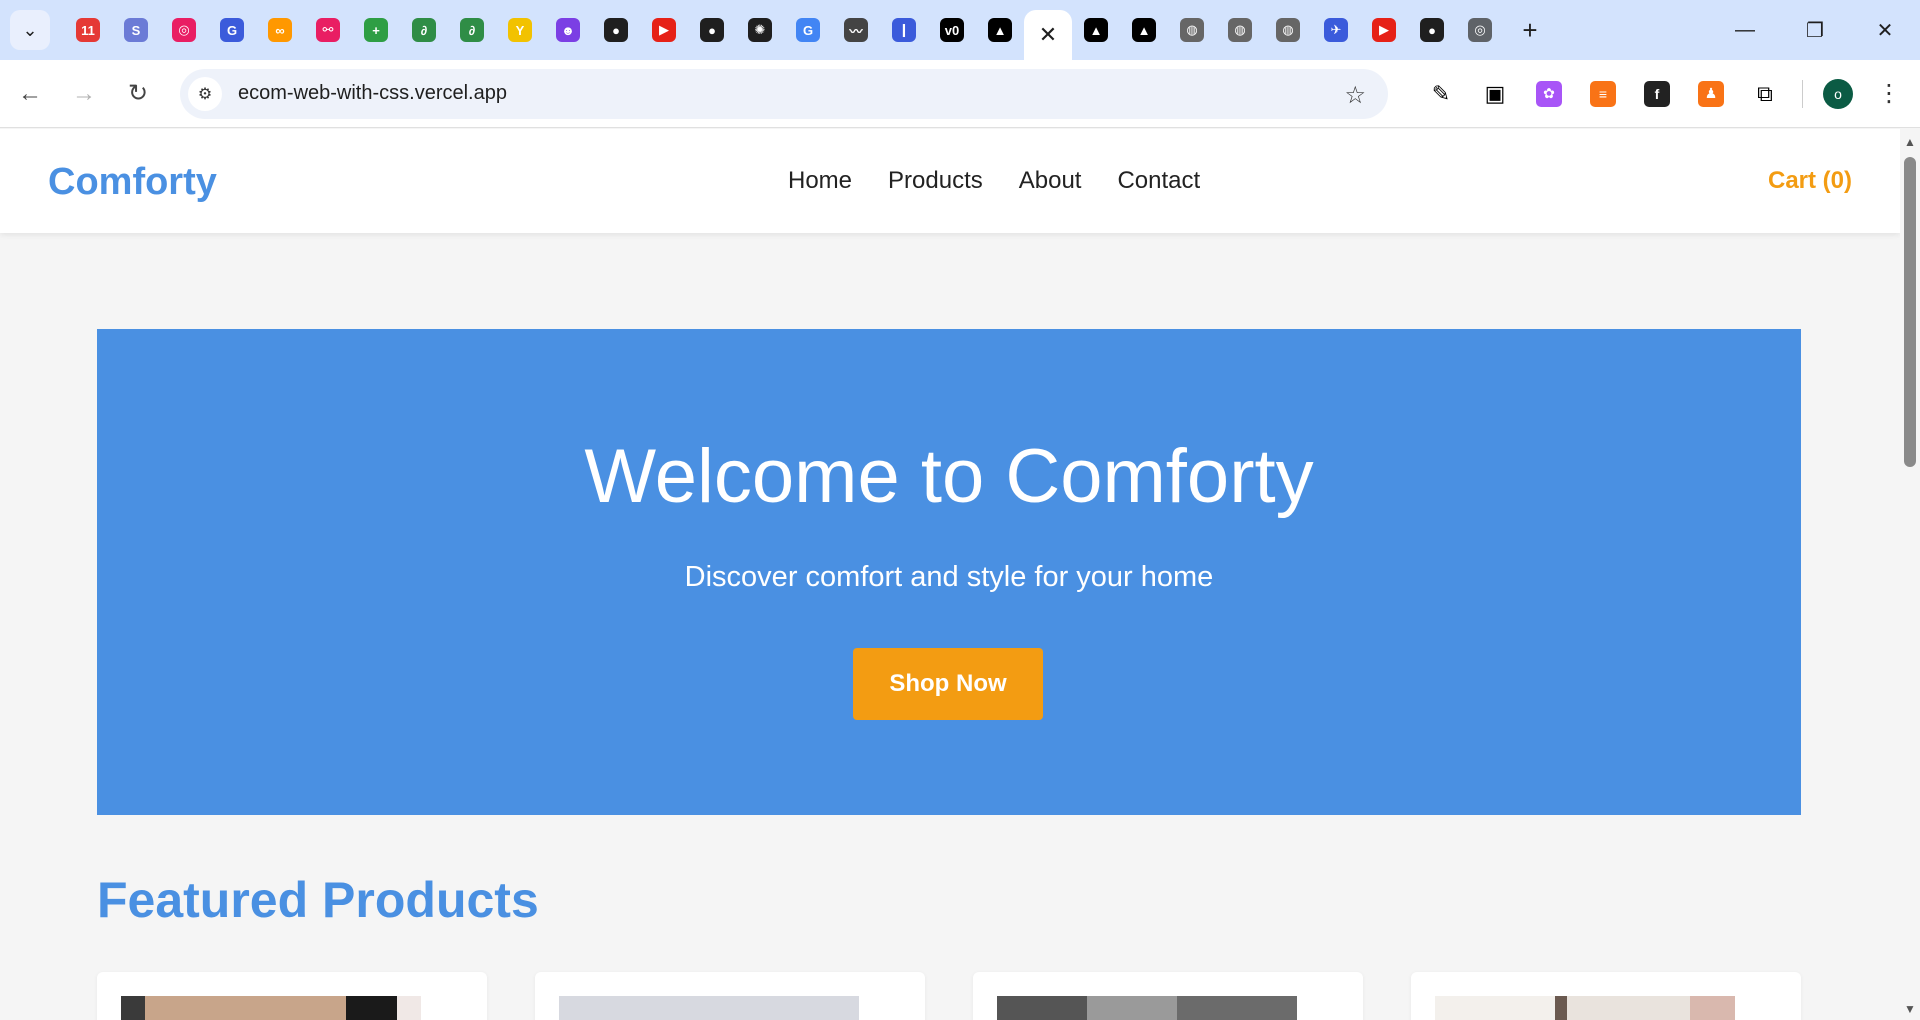 This screenshot has width=1920, height=1020. I want to click on puzzle-icon: ⧉, so click(1765, 94).